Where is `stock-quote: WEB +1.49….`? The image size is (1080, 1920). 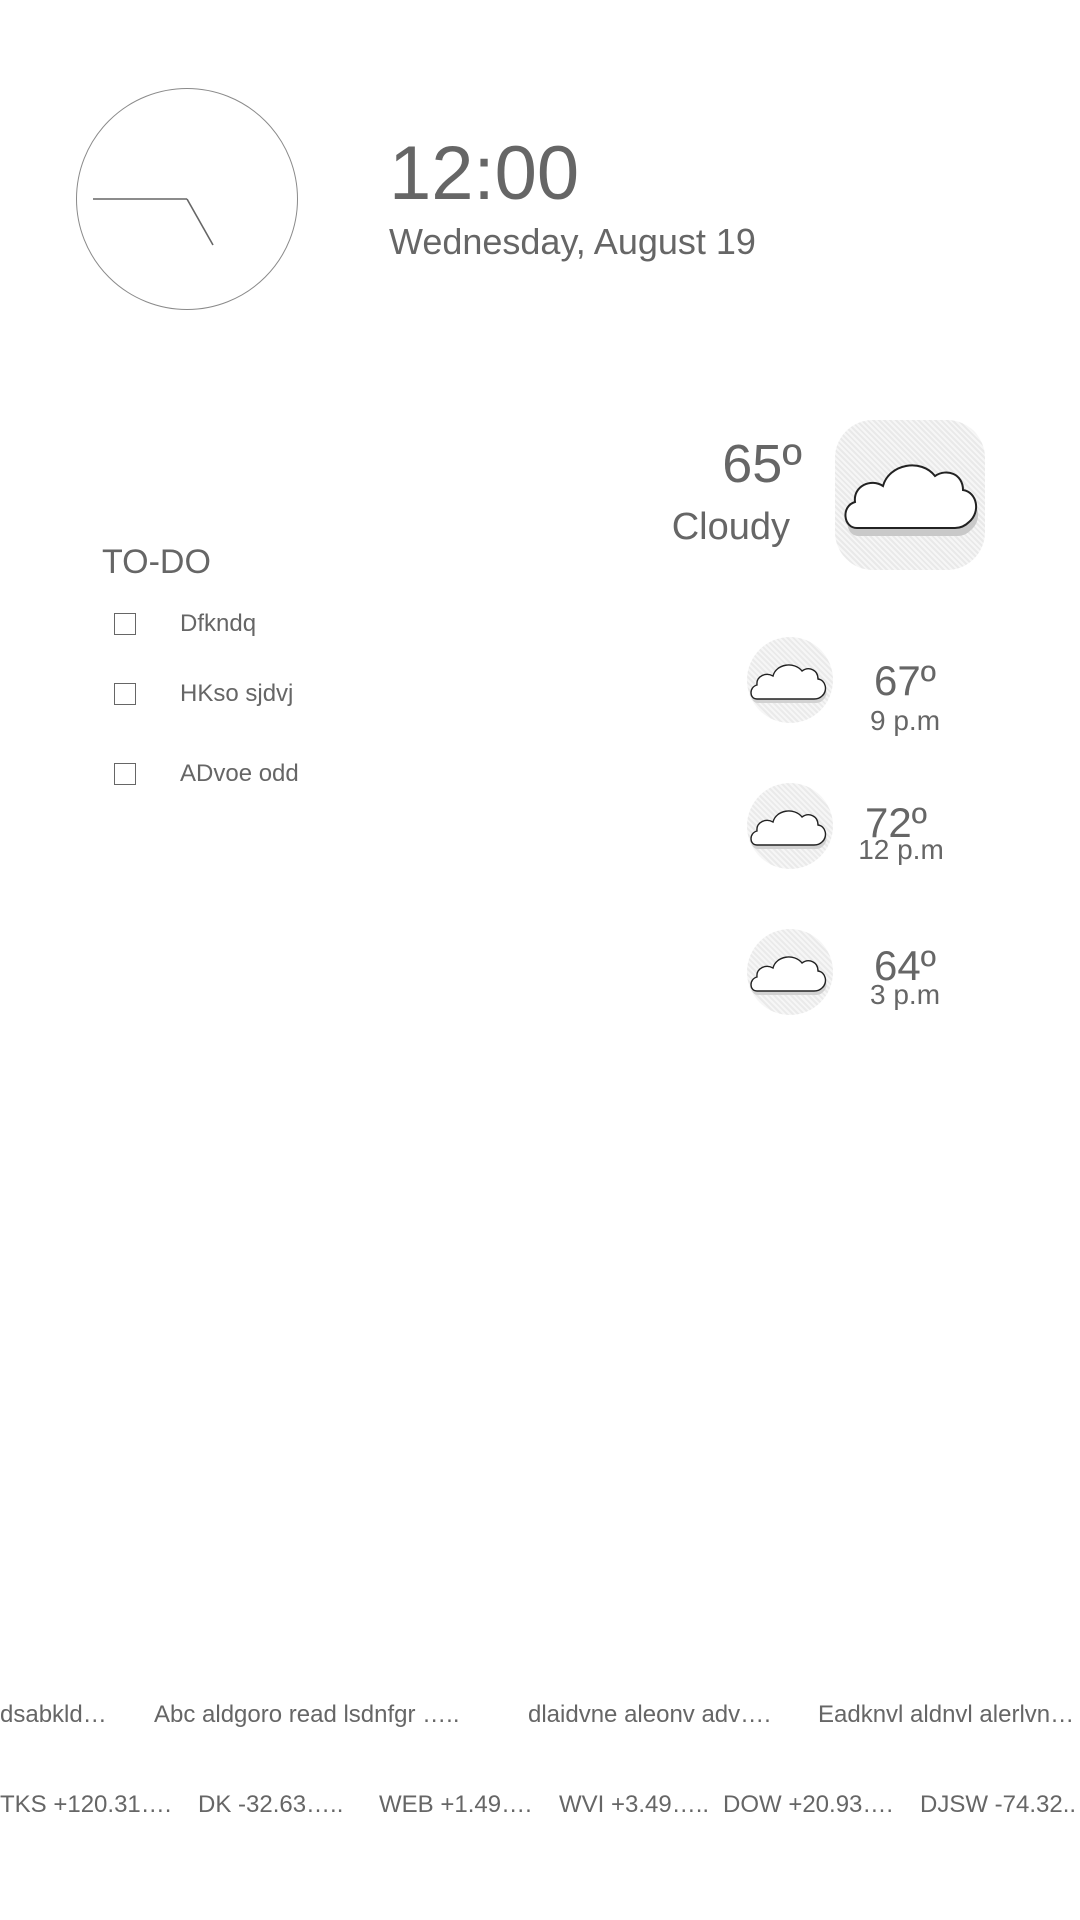
stock-quote: WEB +1.49…. is located at coordinates (455, 1805).